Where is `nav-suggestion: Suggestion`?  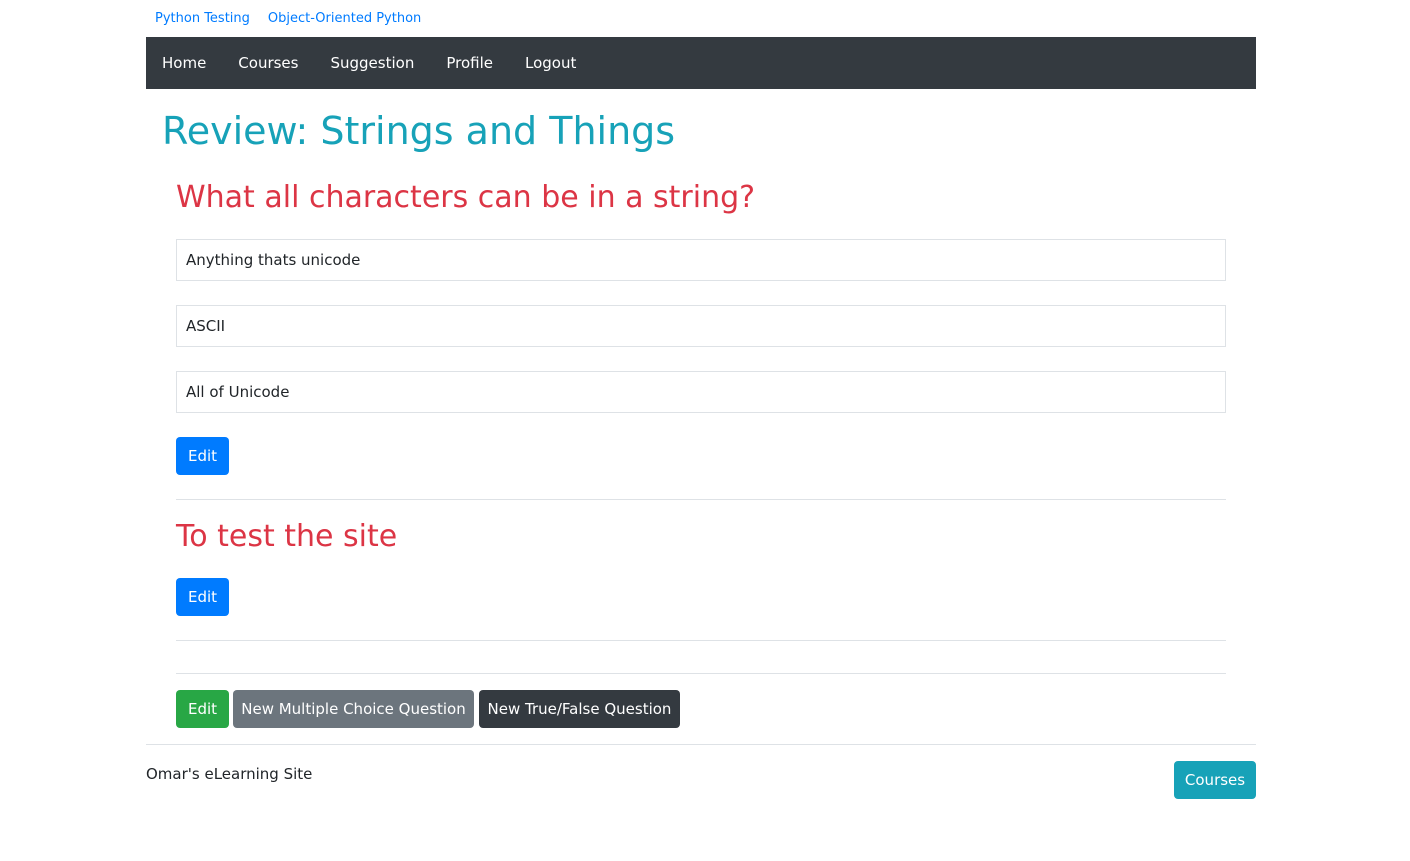 nav-suggestion: Suggestion is located at coordinates (372, 63).